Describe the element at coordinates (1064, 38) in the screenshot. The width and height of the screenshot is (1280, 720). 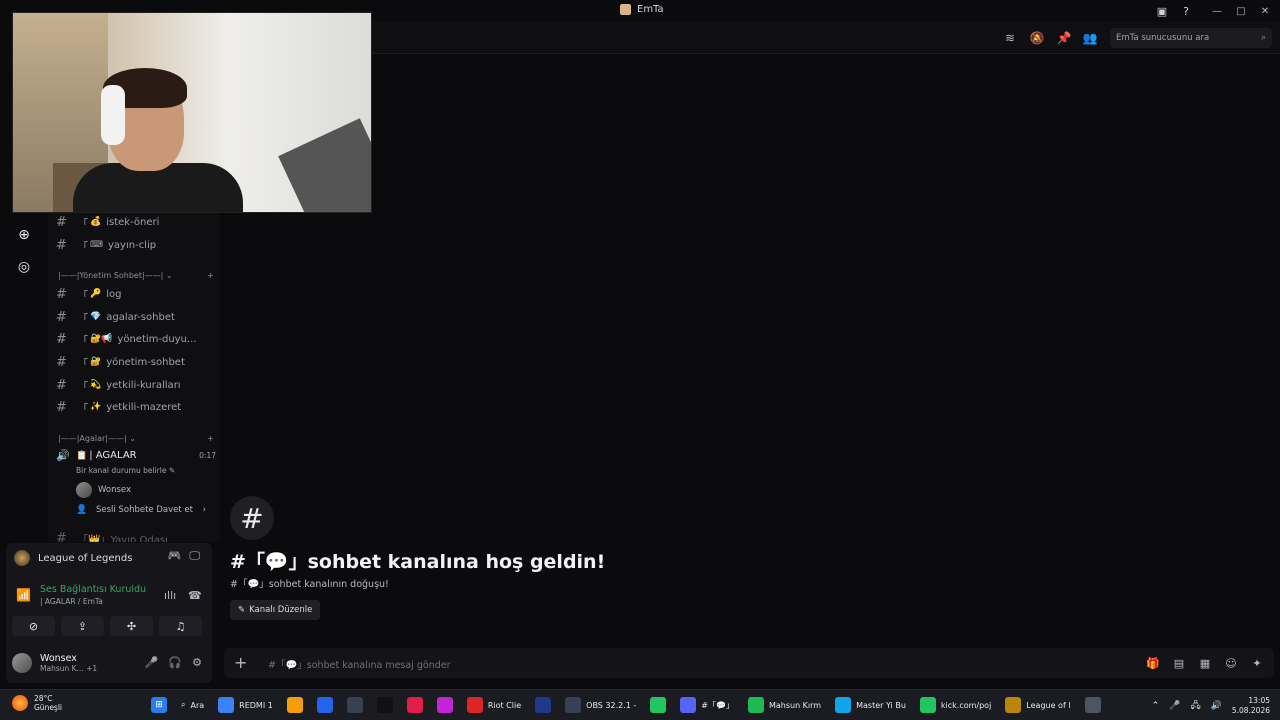
I see `pin-icon: 📌` at that location.